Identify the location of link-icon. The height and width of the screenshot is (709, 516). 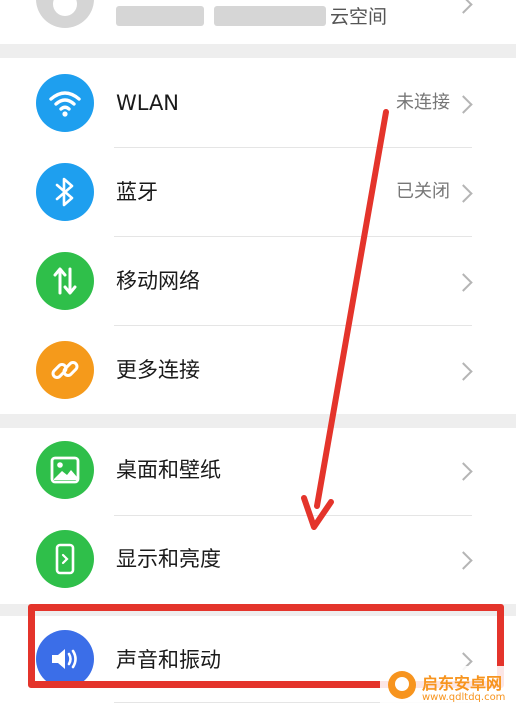
(65, 370).